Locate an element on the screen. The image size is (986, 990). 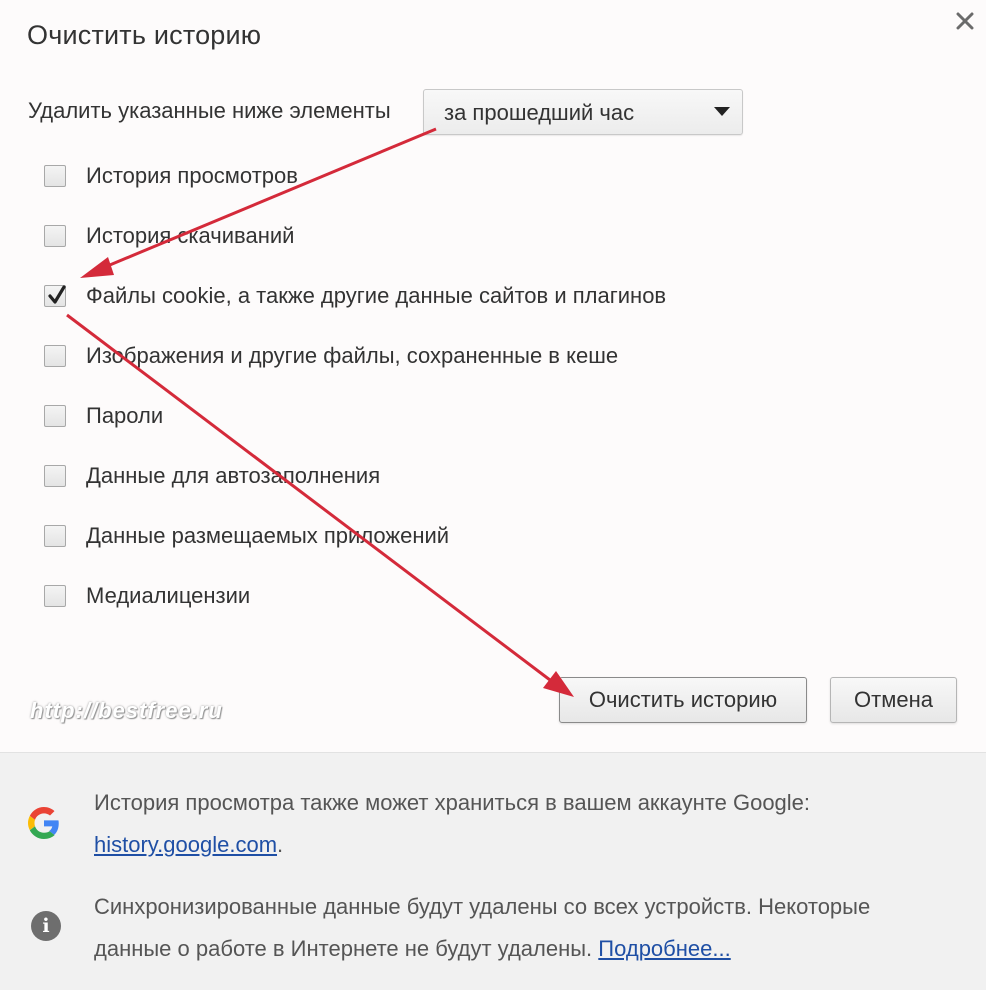
option-browsing-history: История просмотров is located at coordinates (404, 176).